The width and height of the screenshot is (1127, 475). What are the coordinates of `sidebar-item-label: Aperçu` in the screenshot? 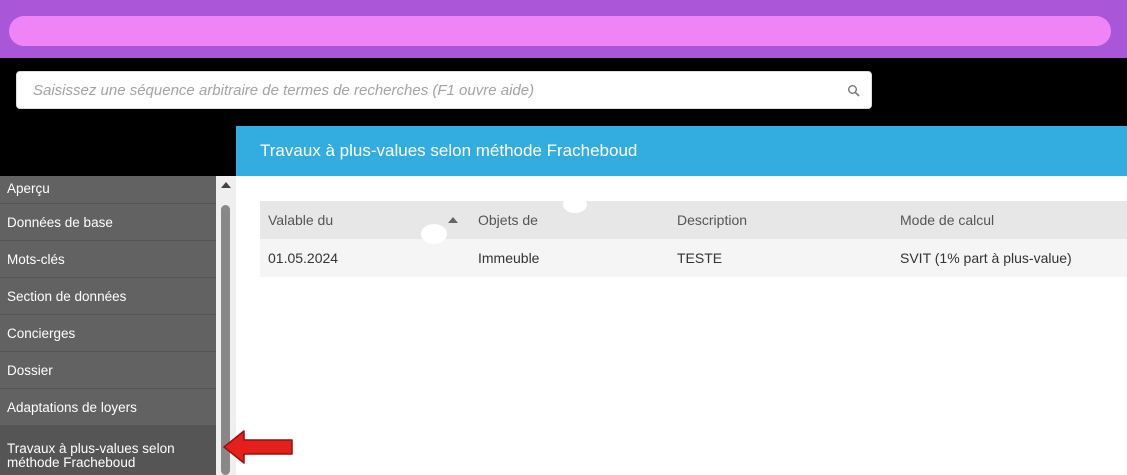 It's located at (28, 188).